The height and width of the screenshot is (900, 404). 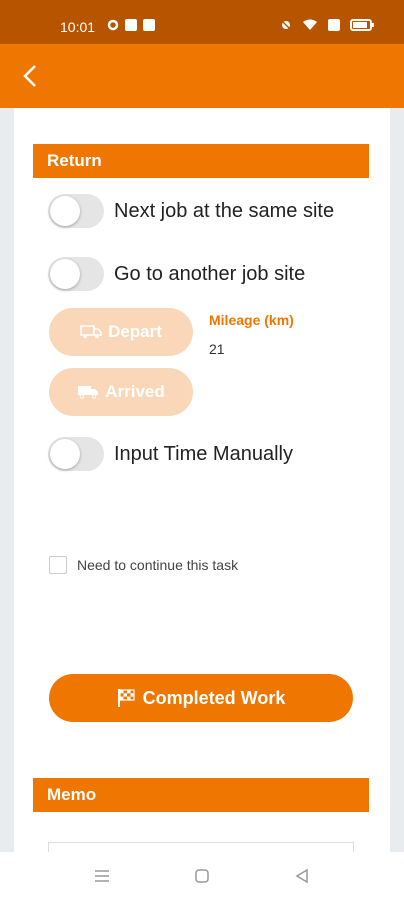 What do you see at coordinates (217, 349) in the screenshot?
I see `mileage-value: 21` at bounding box center [217, 349].